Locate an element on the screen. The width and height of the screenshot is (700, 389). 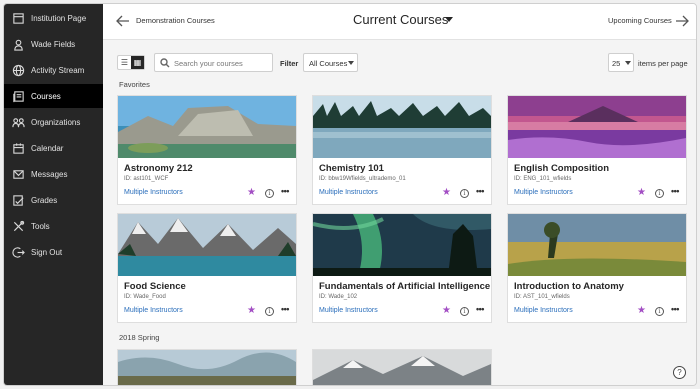
sign-out-icon is located at coordinates (18, 252).